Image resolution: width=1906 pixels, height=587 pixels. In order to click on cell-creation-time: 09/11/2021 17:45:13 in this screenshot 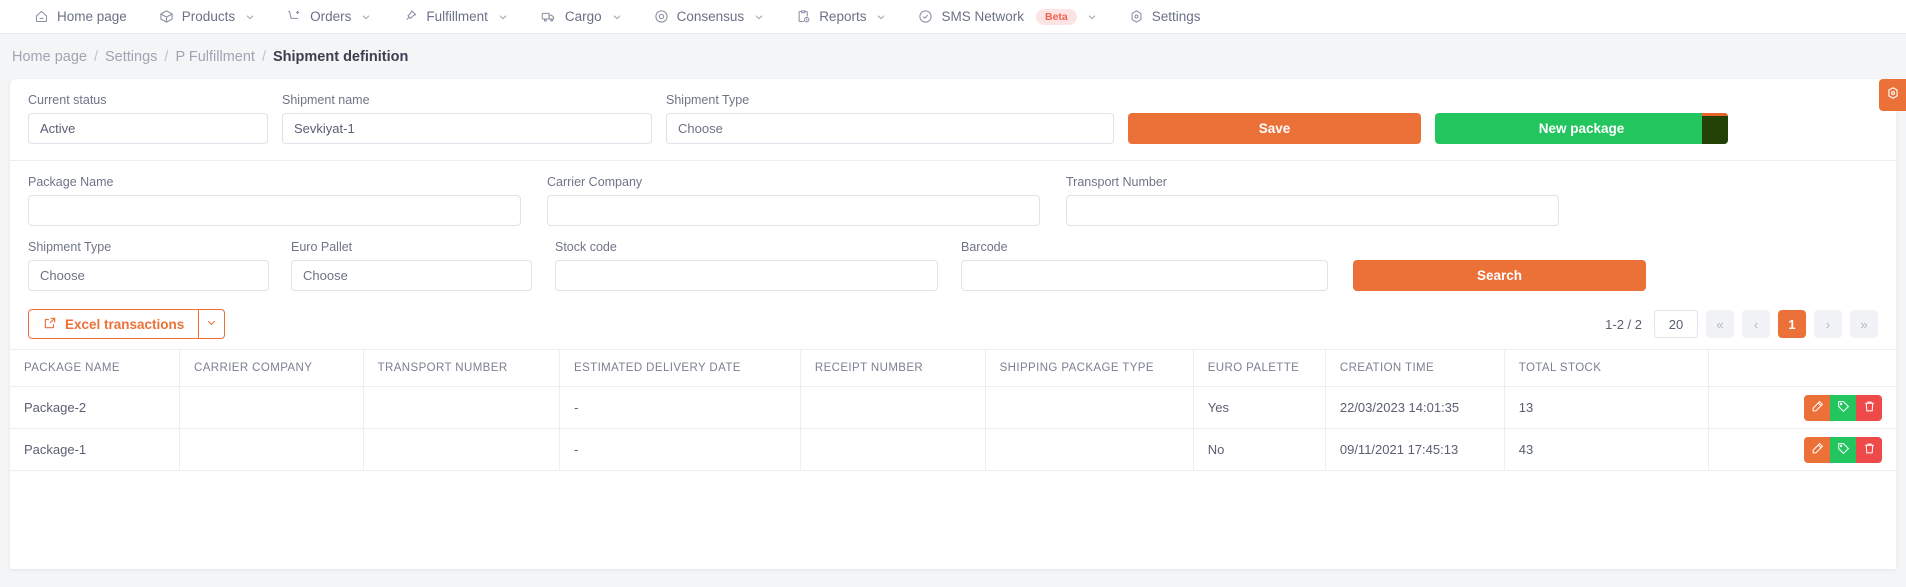, I will do `click(1415, 449)`.